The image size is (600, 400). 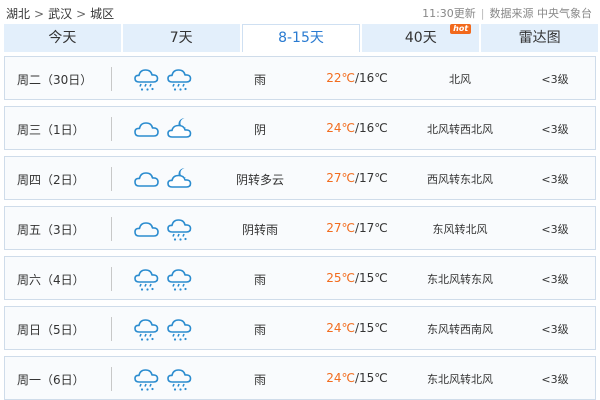 What do you see at coordinates (460, 329) in the screenshot?
I see `wind-direction: 东风转西南风` at bounding box center [460, 329].